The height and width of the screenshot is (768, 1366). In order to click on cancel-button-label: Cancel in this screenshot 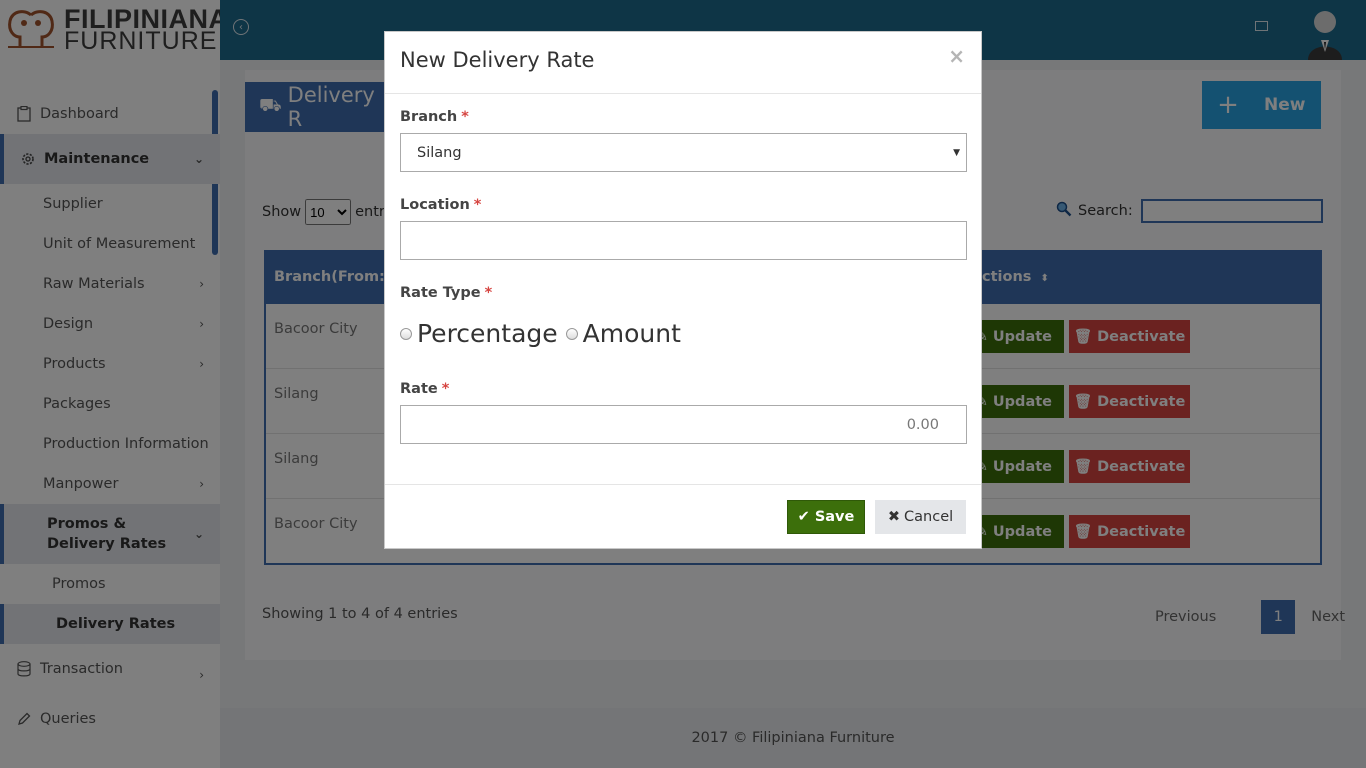, I will do `click(929, 517)`.